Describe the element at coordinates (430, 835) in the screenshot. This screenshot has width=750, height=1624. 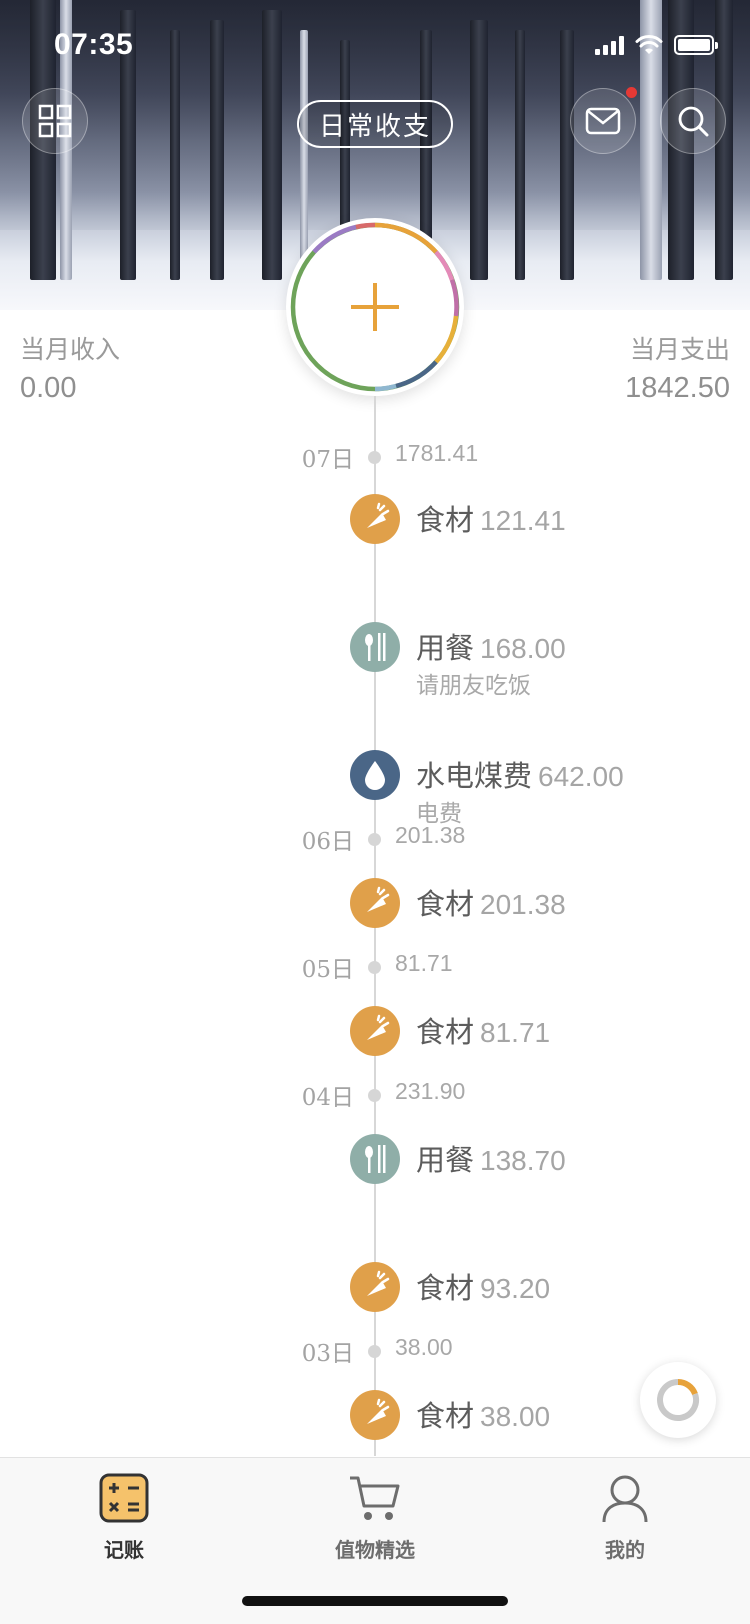
I see `day-total: 201.38` at that location.